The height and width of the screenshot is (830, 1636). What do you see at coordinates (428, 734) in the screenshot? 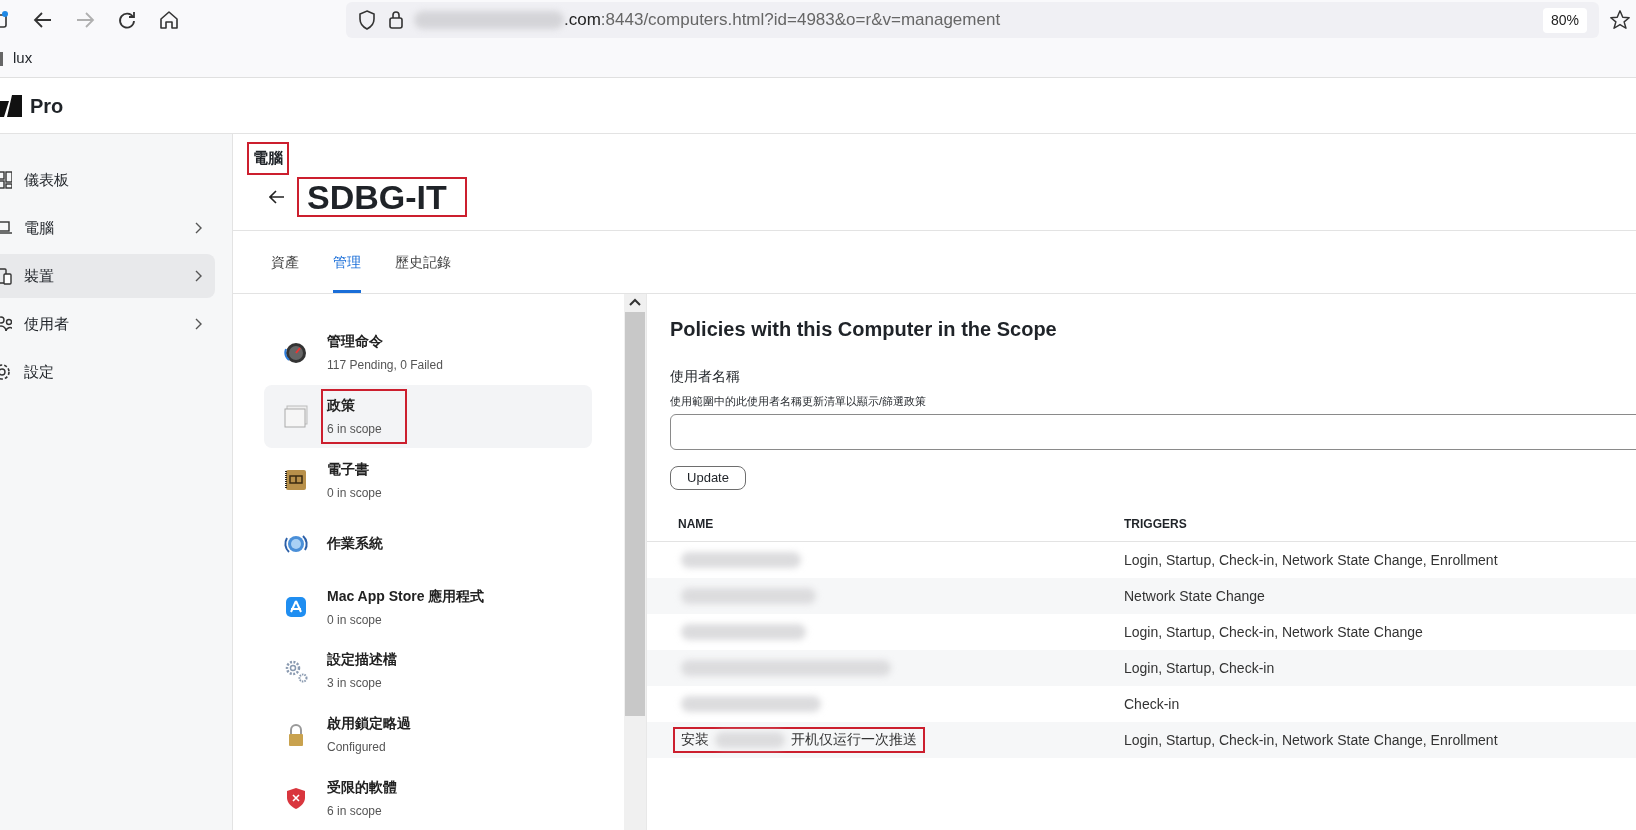
I see `category-item: 啟用鎖定略過 Configured` at bounding box center [428, 734].